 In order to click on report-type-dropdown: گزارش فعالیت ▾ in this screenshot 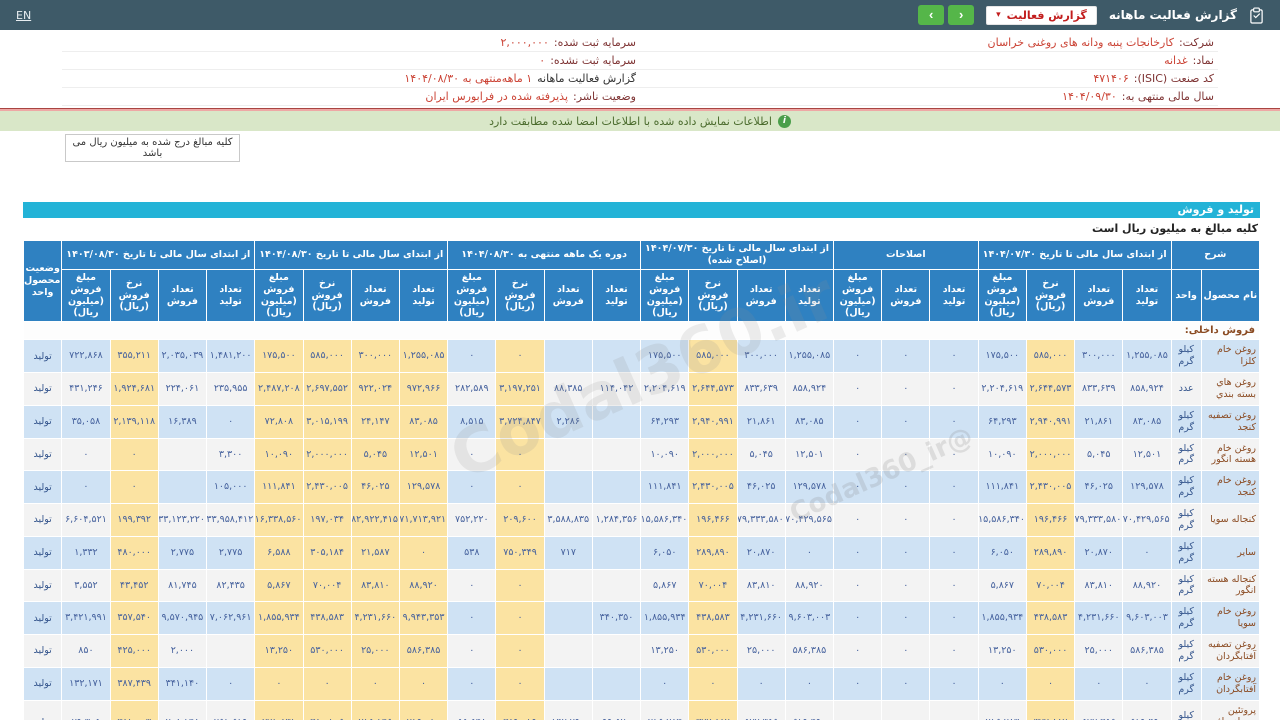, I will do `click(1041, 15)`.